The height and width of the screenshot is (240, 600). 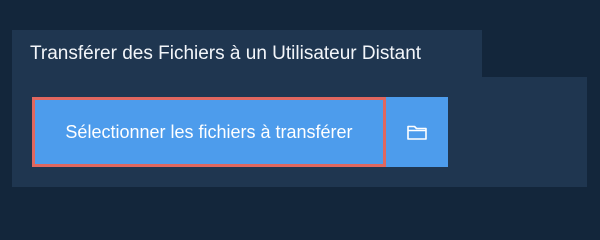 I want to click on folder-icon, so click(x=417, y=132).